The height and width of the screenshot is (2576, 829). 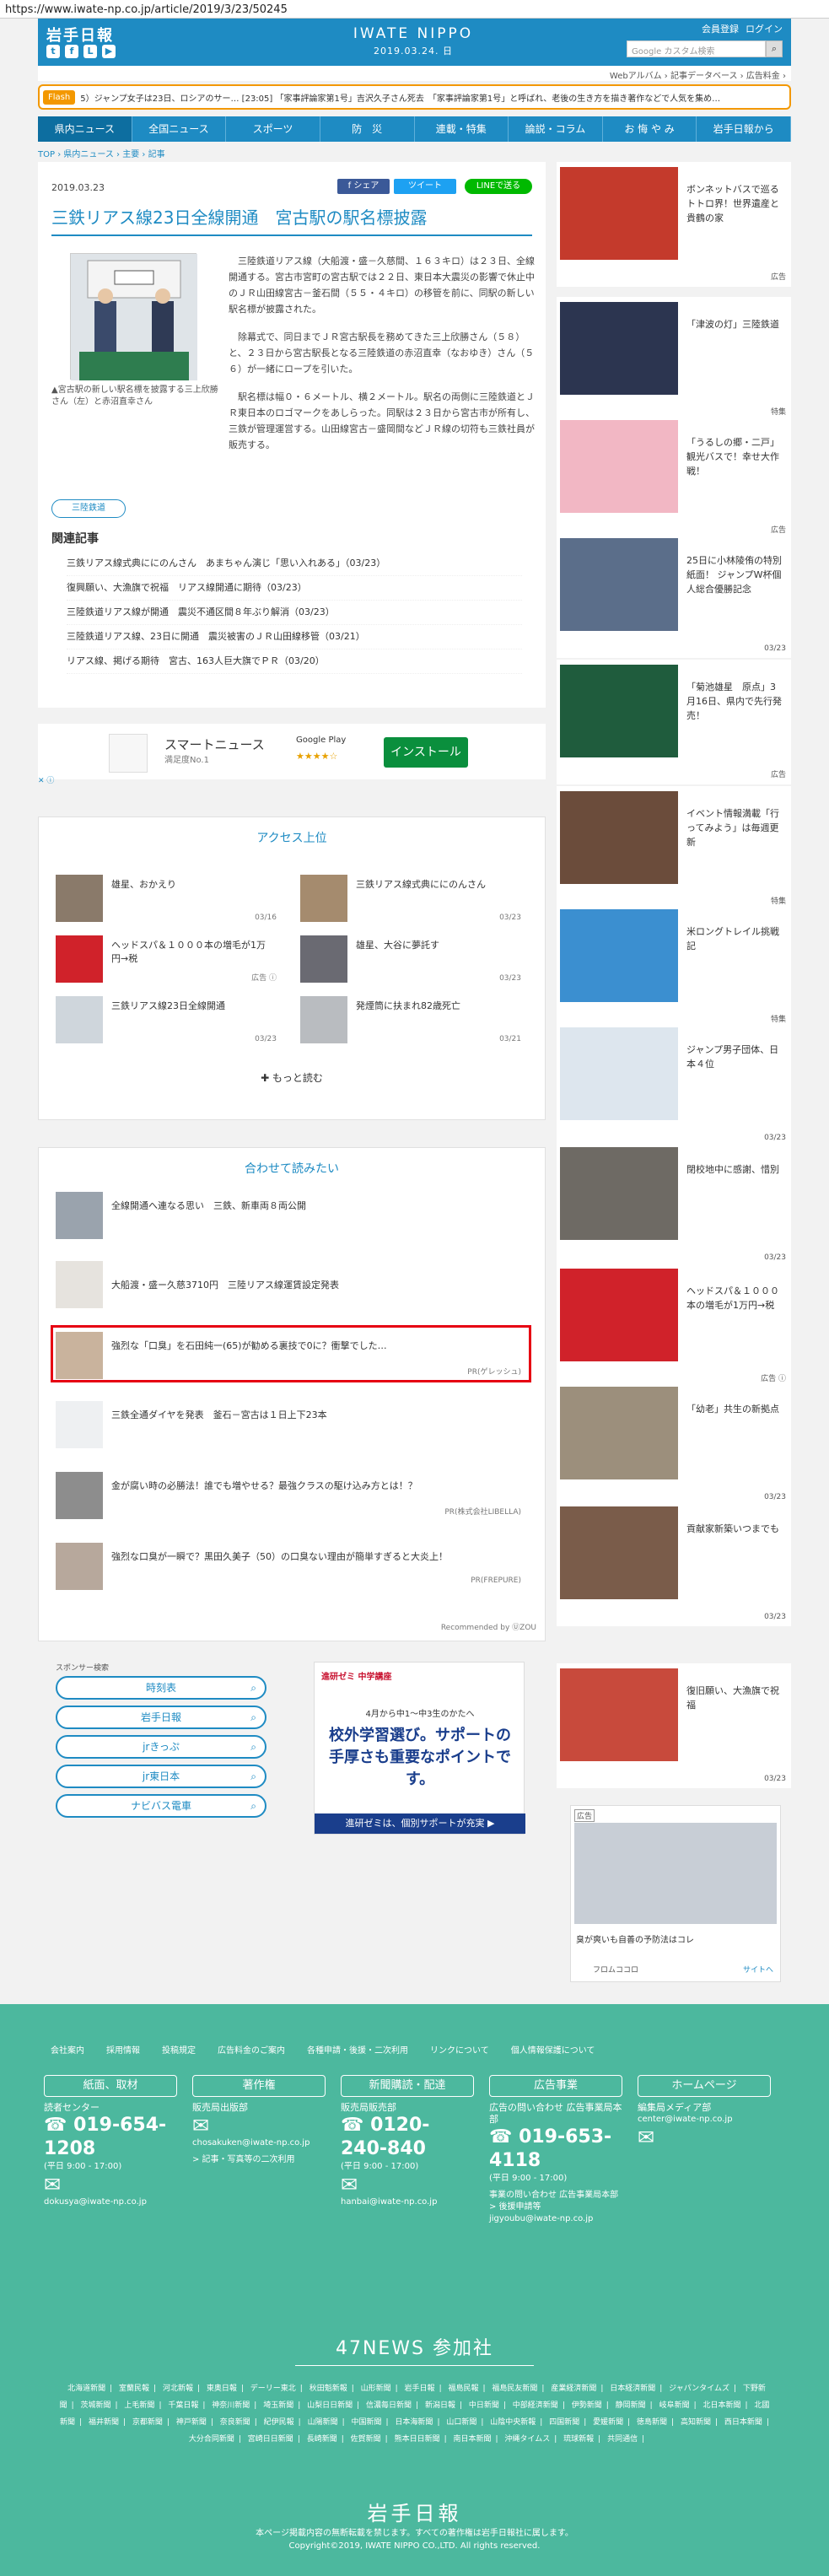 I want to click on sidebar-item: 「幼老」共生の新拠点 03/23, so click(x=674, y=1444).